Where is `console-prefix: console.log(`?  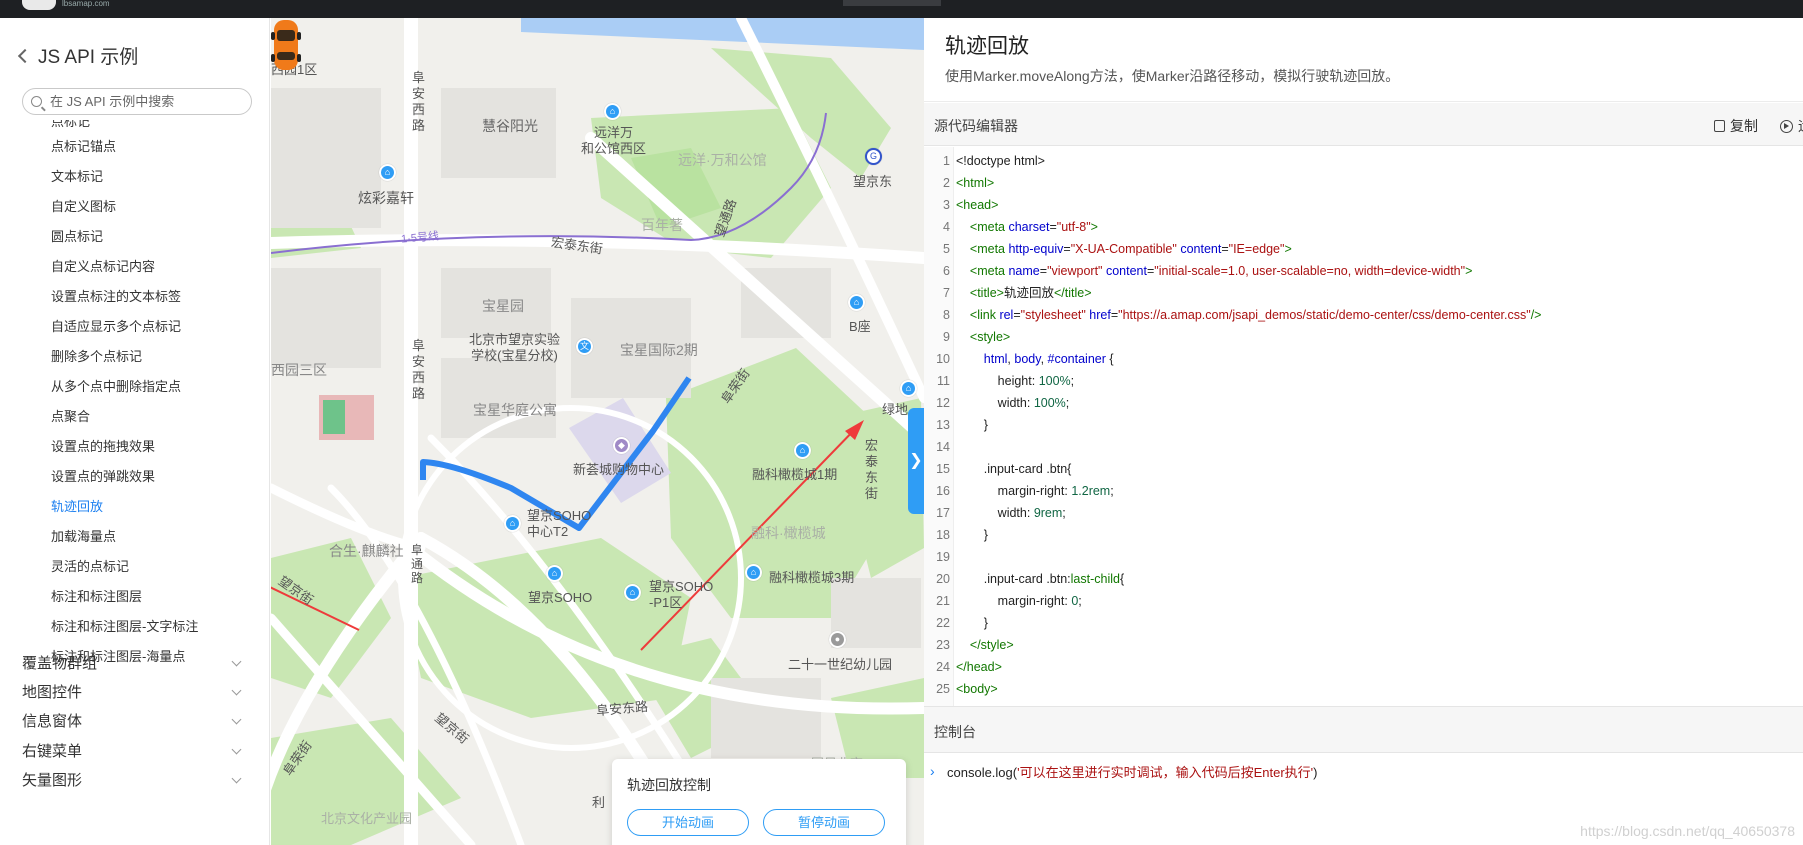
console-prefix: console.log( is located at coordinates (982, 772).